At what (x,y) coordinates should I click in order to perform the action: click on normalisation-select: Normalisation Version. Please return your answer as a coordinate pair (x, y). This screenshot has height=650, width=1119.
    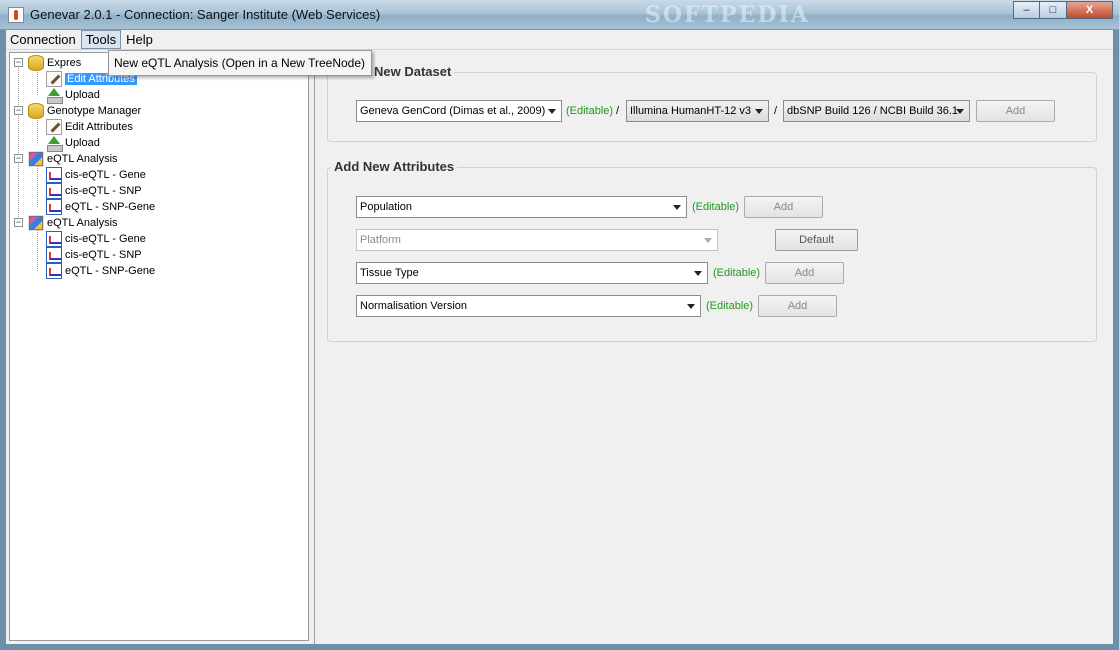
    Looking at the image, I should click on (528, 306).